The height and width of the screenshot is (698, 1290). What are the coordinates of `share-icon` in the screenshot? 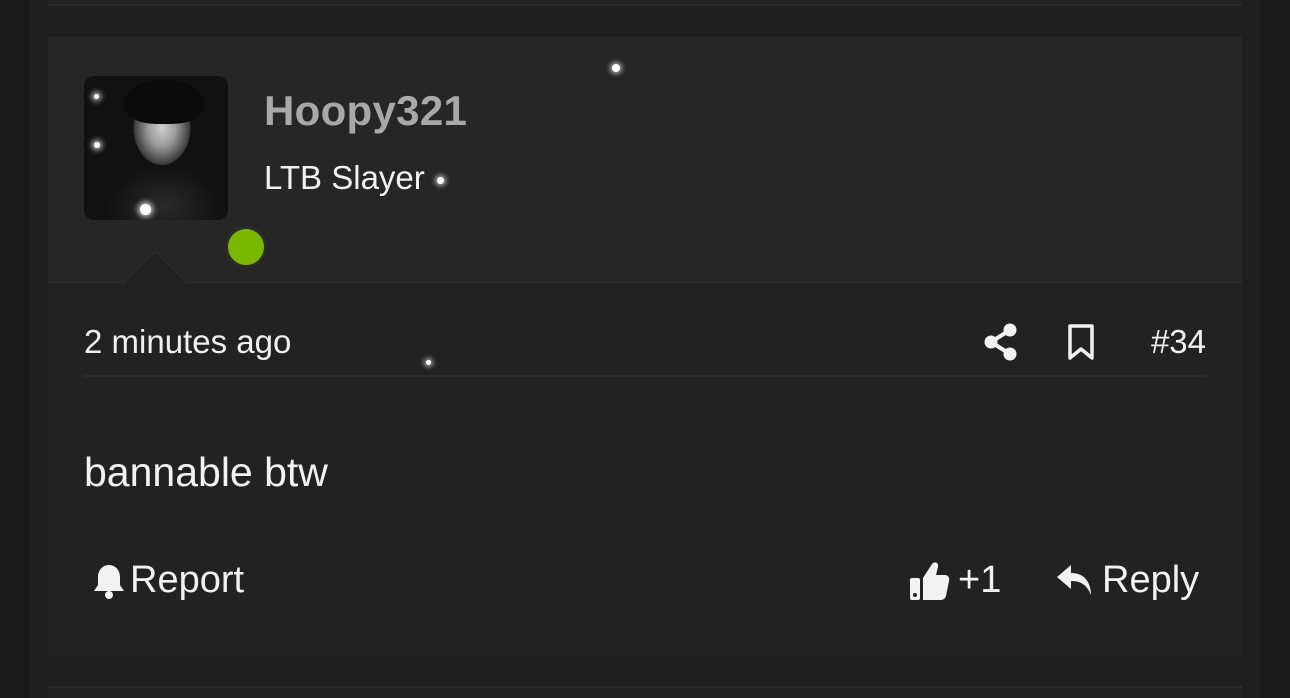 It's located at (1001, 342).